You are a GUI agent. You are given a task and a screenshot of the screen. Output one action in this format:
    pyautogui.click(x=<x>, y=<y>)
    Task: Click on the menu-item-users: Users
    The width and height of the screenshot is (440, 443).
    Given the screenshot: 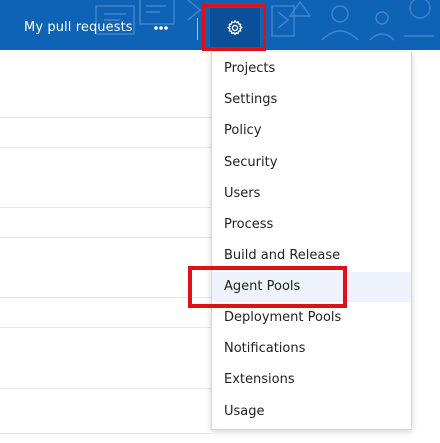 What is the action you would take?
    pyautogui.click(x=311, y=194)
    